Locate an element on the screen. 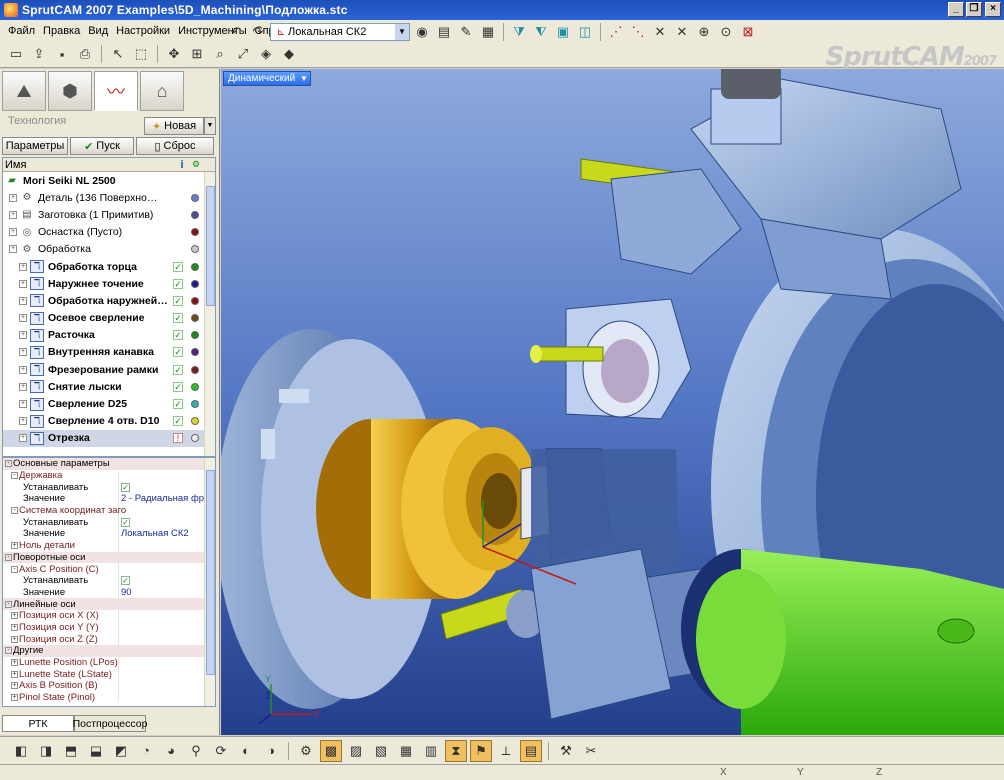  property-row: Значение 2 - Радиальная фрез is located at coordinates (109, 499).